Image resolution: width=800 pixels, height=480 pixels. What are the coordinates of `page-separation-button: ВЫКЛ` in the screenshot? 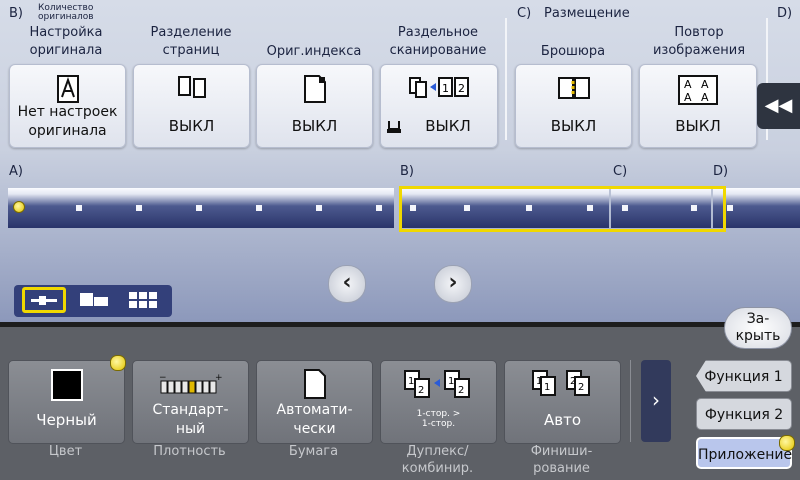 It's located at (191, 106).